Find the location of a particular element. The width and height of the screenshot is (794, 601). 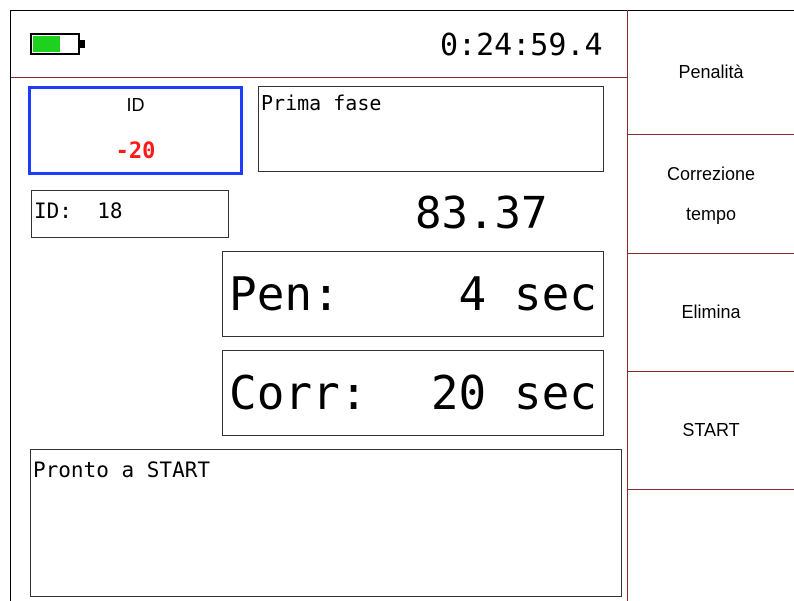

time-correction-button-label: Correzione tempo is located at coordinates (711, 194).